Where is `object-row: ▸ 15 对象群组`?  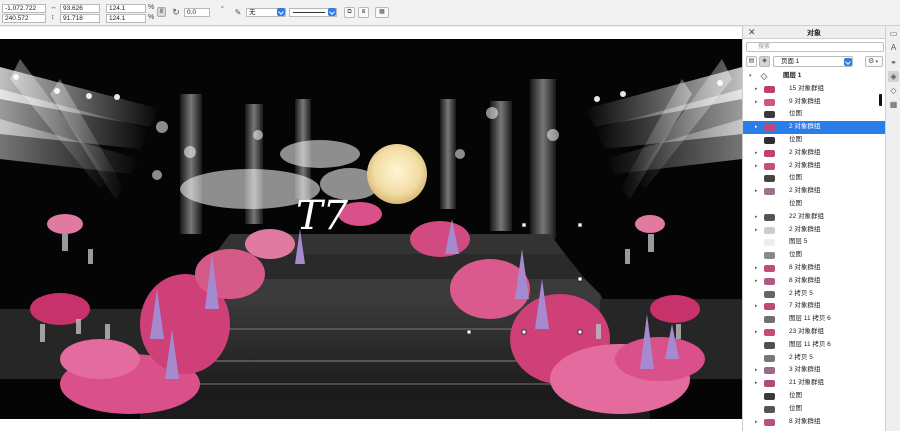
object-row: ▸ 15 对象群组 is located at coordinates (814, 89).